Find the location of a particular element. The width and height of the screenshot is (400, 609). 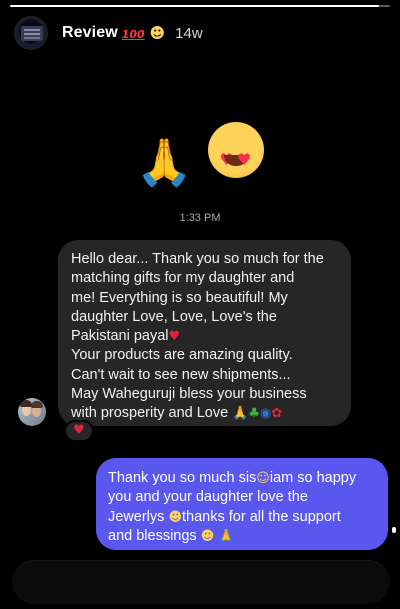

received-line: Pakistani payal is located at coordinates (120, 336).